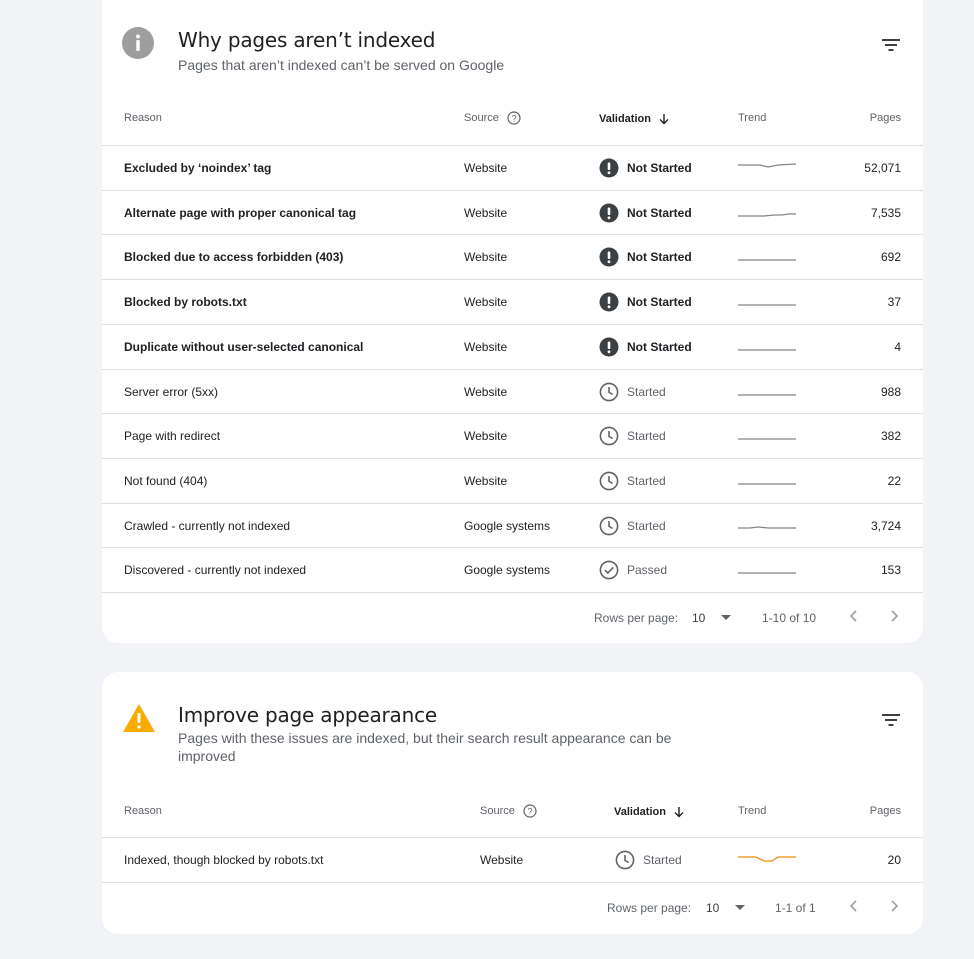 The width and height of the screenshot is (974, 959). Describe the element at coordinates (647, 570) in the screenshot. I see `validation-status: Passed` at that location.